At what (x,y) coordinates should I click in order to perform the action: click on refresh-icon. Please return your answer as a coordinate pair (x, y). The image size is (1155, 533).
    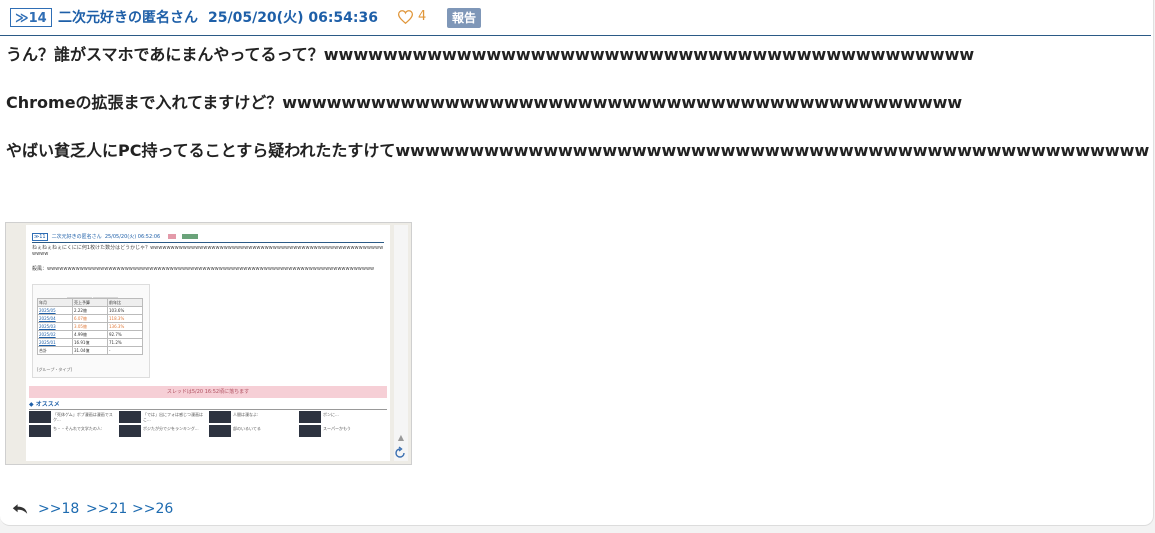
    Looking at the image, I should click on (400, 452).